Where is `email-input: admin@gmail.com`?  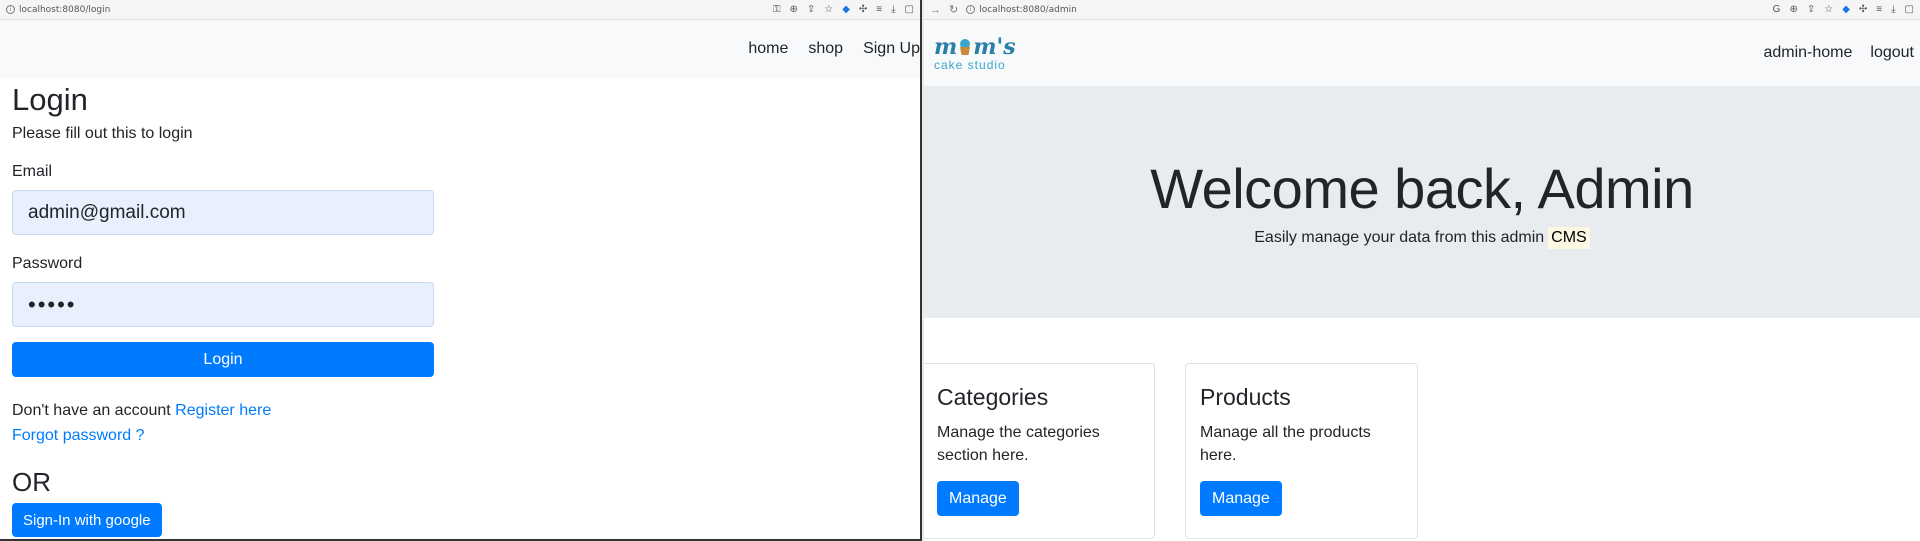
email-input: admin@gmail.com is located at coordinates (223, 212).